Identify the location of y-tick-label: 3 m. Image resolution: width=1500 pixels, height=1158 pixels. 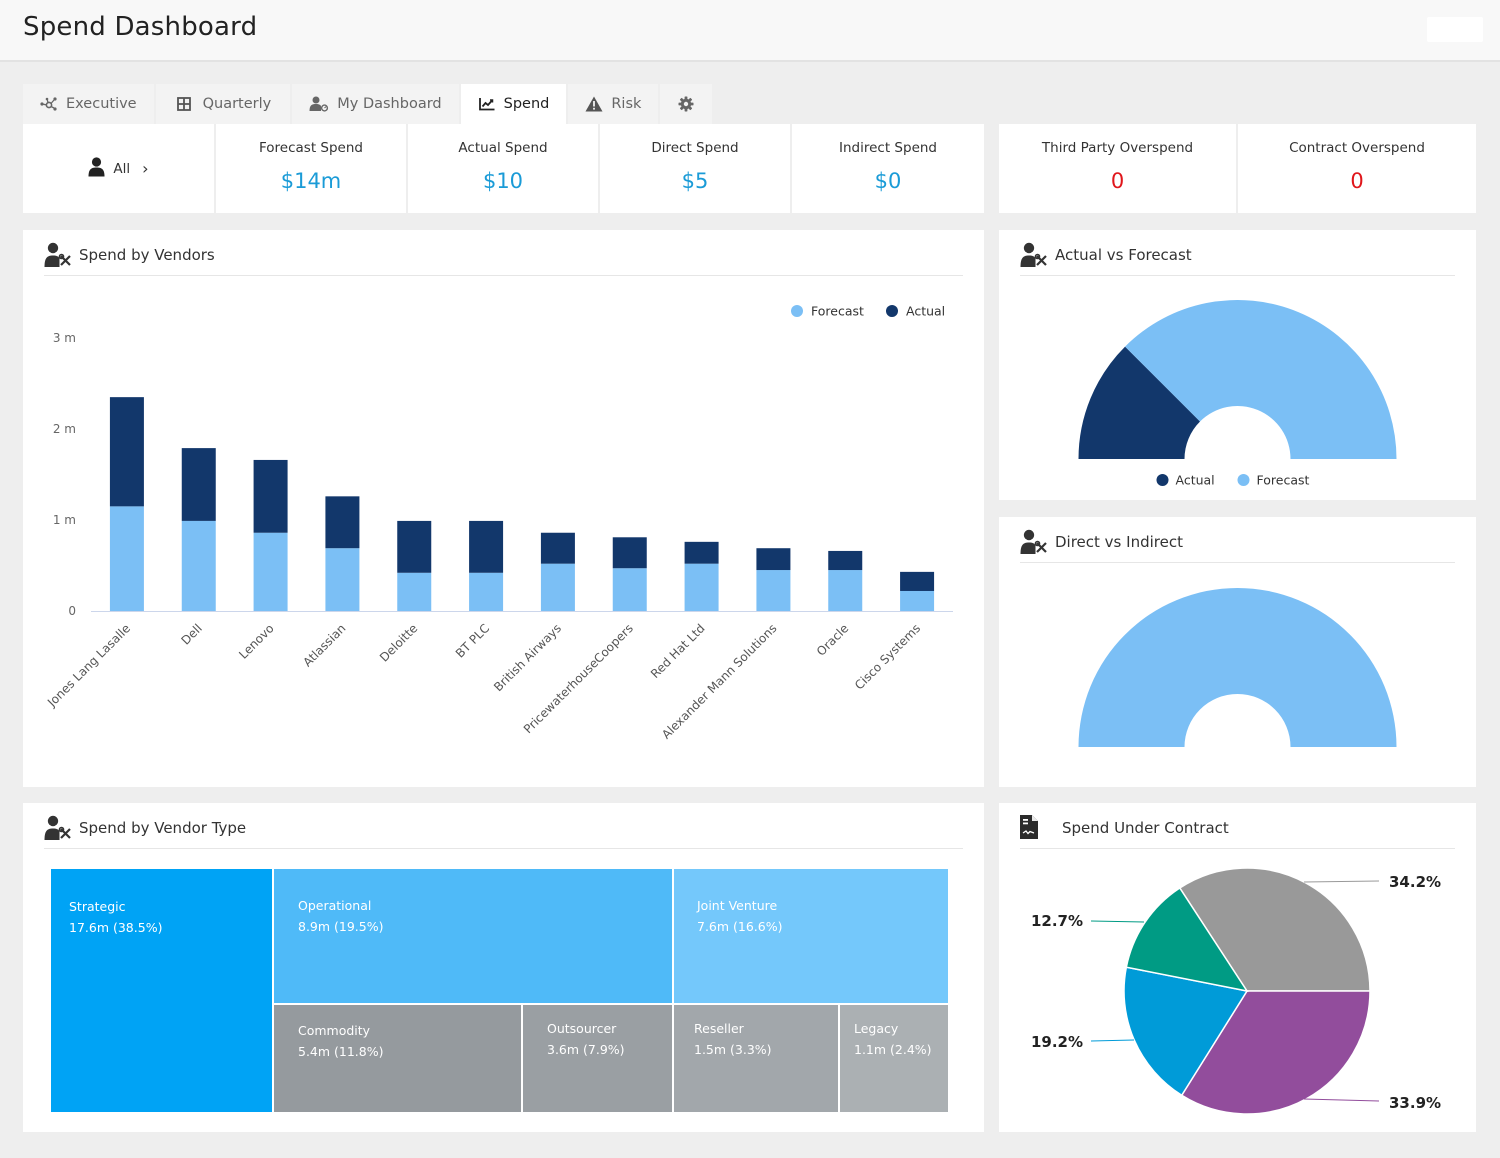
(64, 338).